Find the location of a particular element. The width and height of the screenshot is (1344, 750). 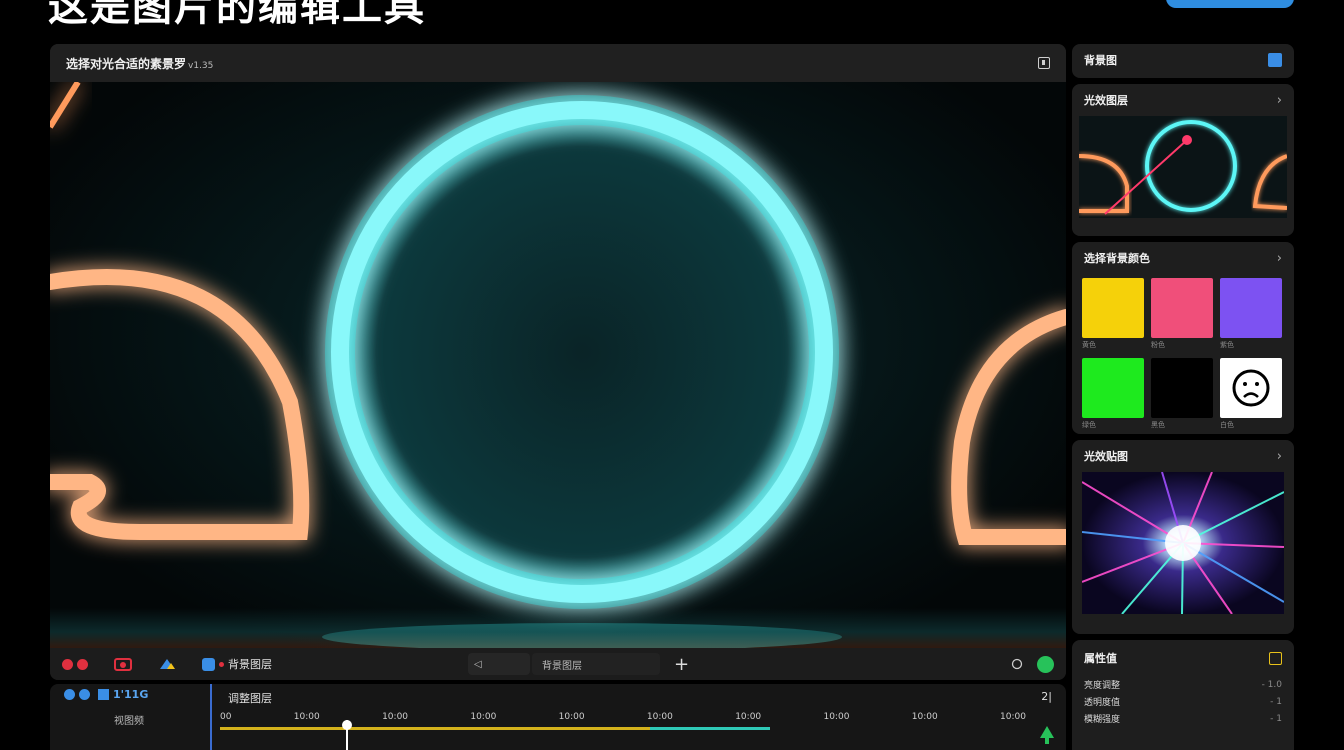

editor-title: 选择对光合适的素景罗 v1.35 is located at coordinates (139, 63).